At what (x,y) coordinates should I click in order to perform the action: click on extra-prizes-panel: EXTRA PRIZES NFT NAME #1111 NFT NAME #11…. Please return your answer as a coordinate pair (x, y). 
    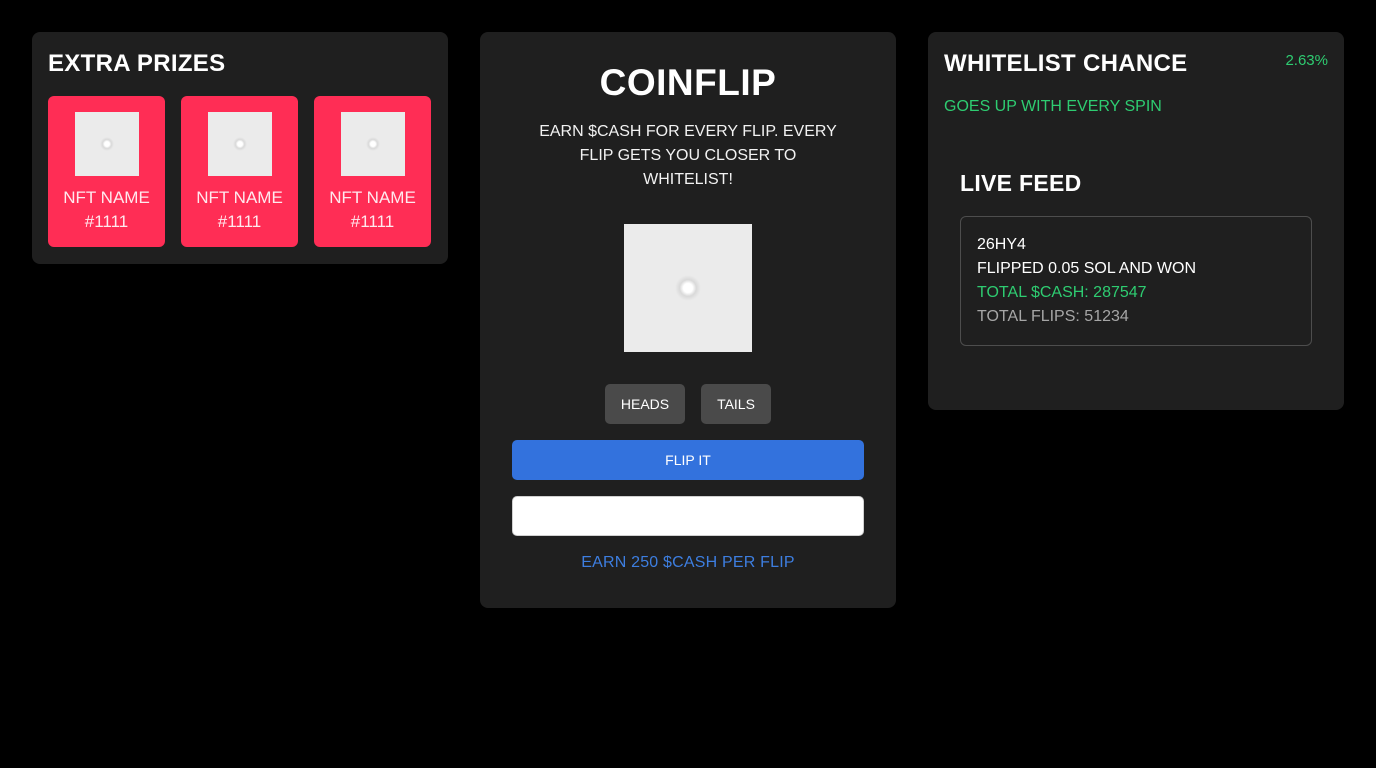
    Looking at the image, I should click on (240, 148).